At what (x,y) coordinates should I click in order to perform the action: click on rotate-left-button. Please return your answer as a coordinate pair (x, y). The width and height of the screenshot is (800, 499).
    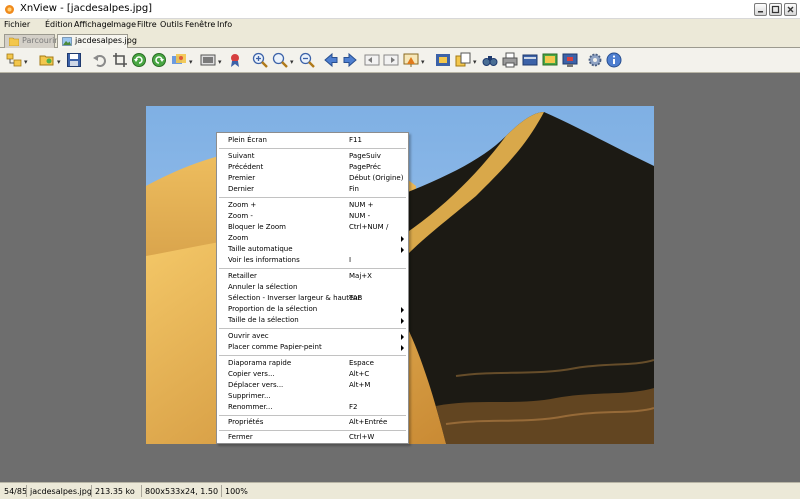
    Looking at the image, I should click on (139, 60).